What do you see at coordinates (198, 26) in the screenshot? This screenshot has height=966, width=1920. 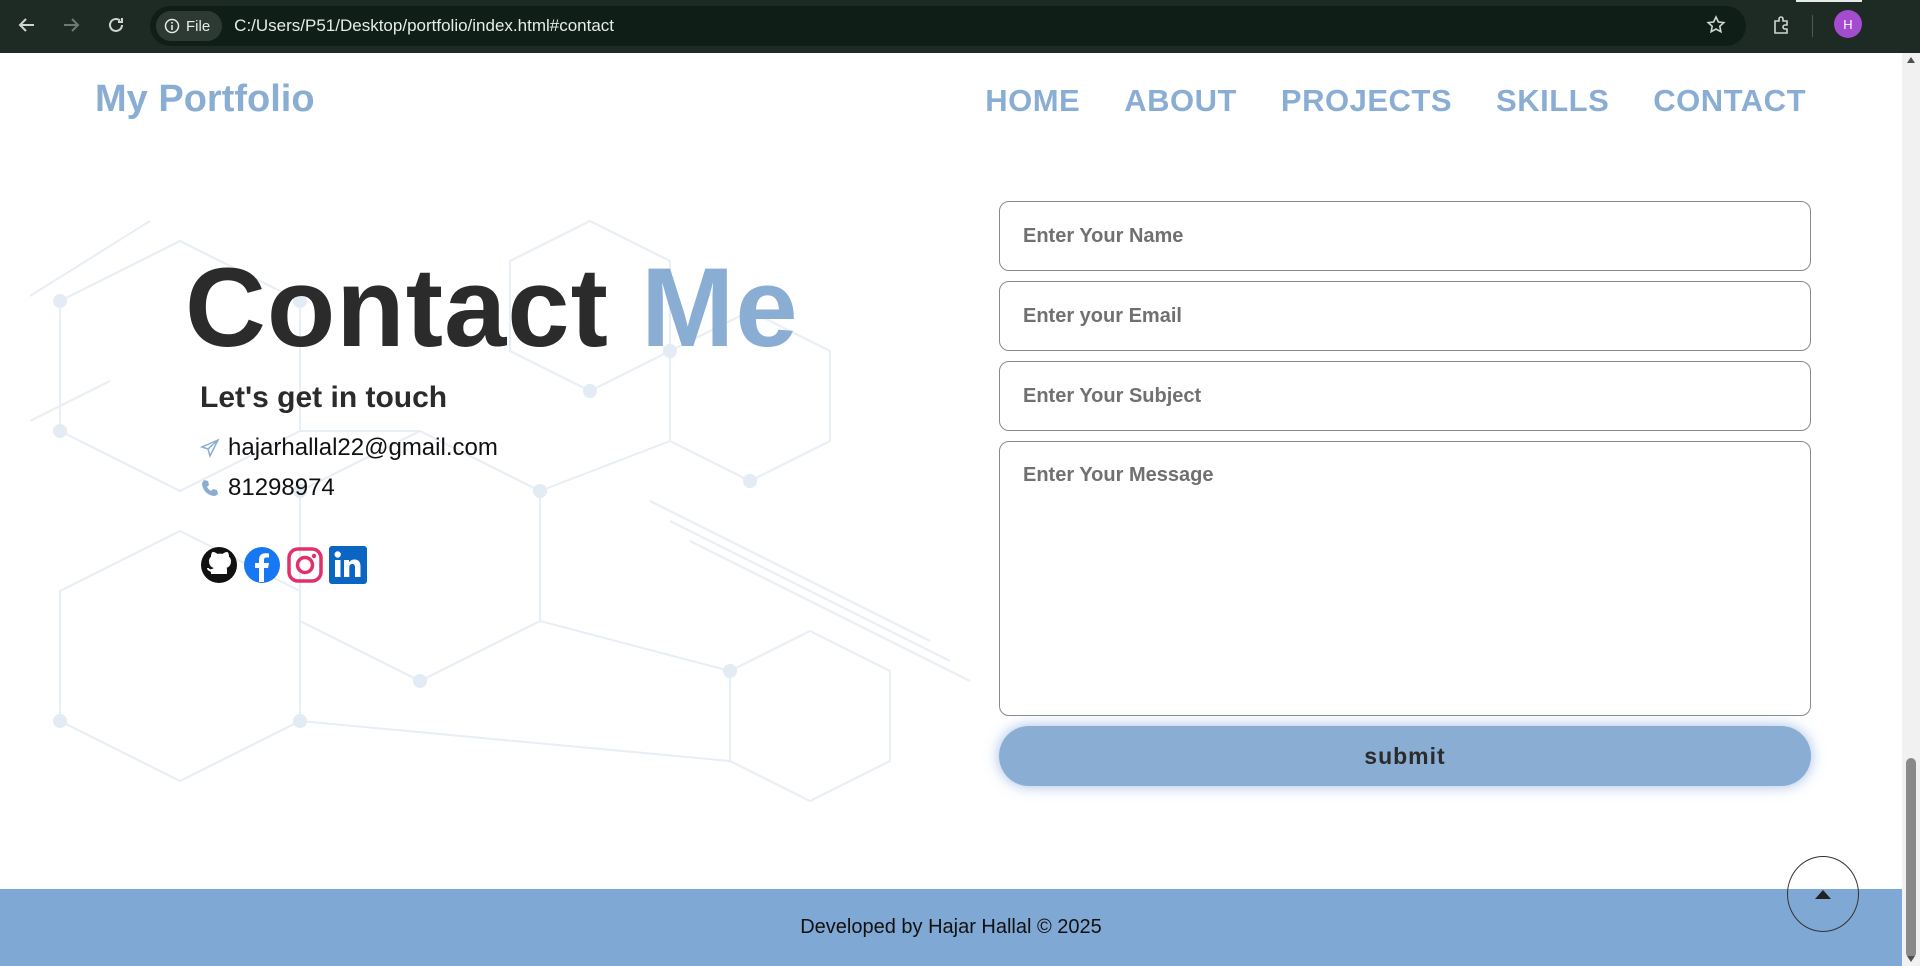 I see `file-chip-label: File` at bounding box center [198, 26].